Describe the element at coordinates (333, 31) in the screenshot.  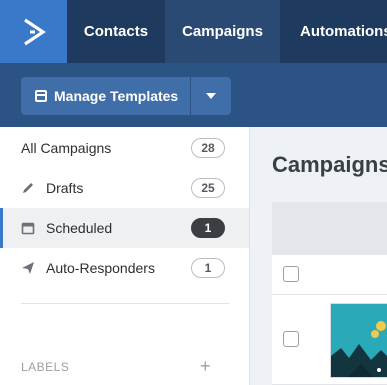
I see `tab-automations: Automations` at that location.